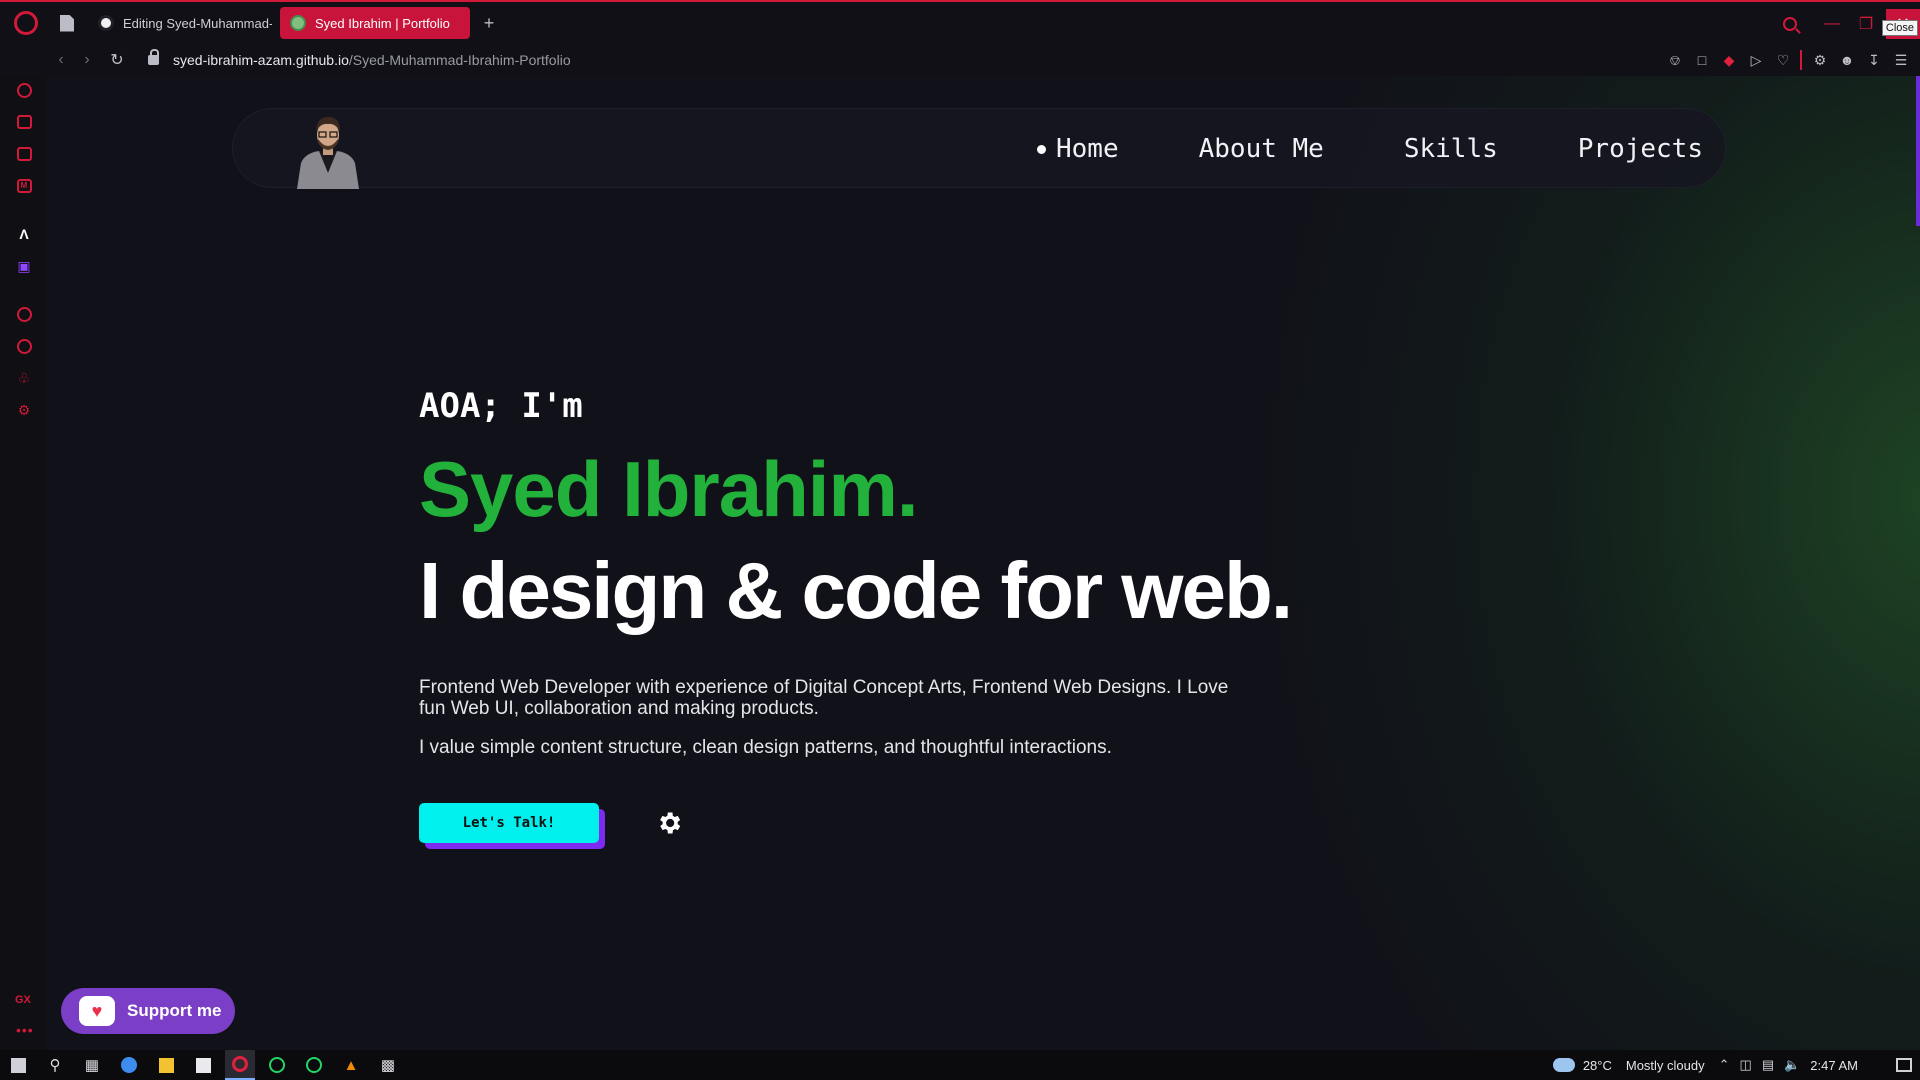  What do you see at coordinates (1768, 1065) in the screenshot?
I see `network-icon: ▤` at bounding box center [1768, 1065].